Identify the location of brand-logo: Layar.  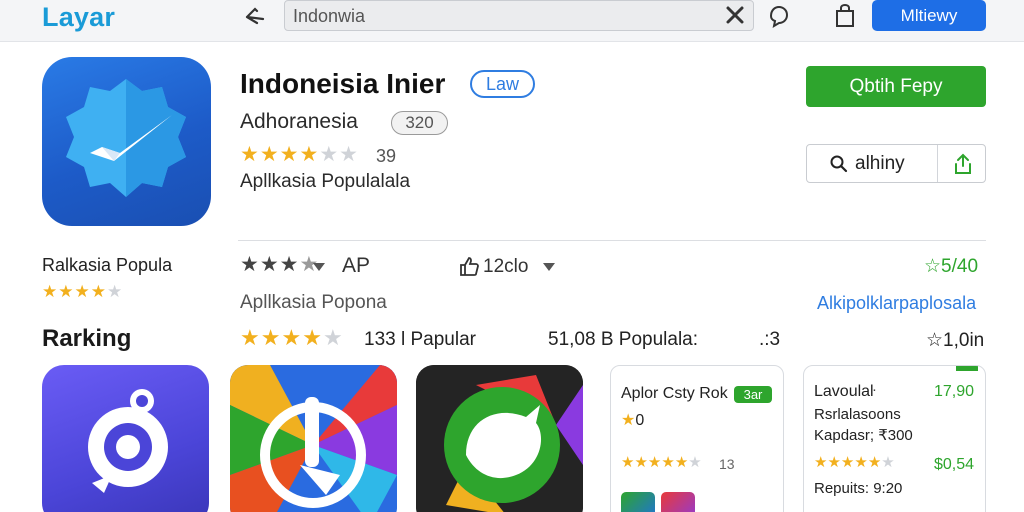
(78, 17).